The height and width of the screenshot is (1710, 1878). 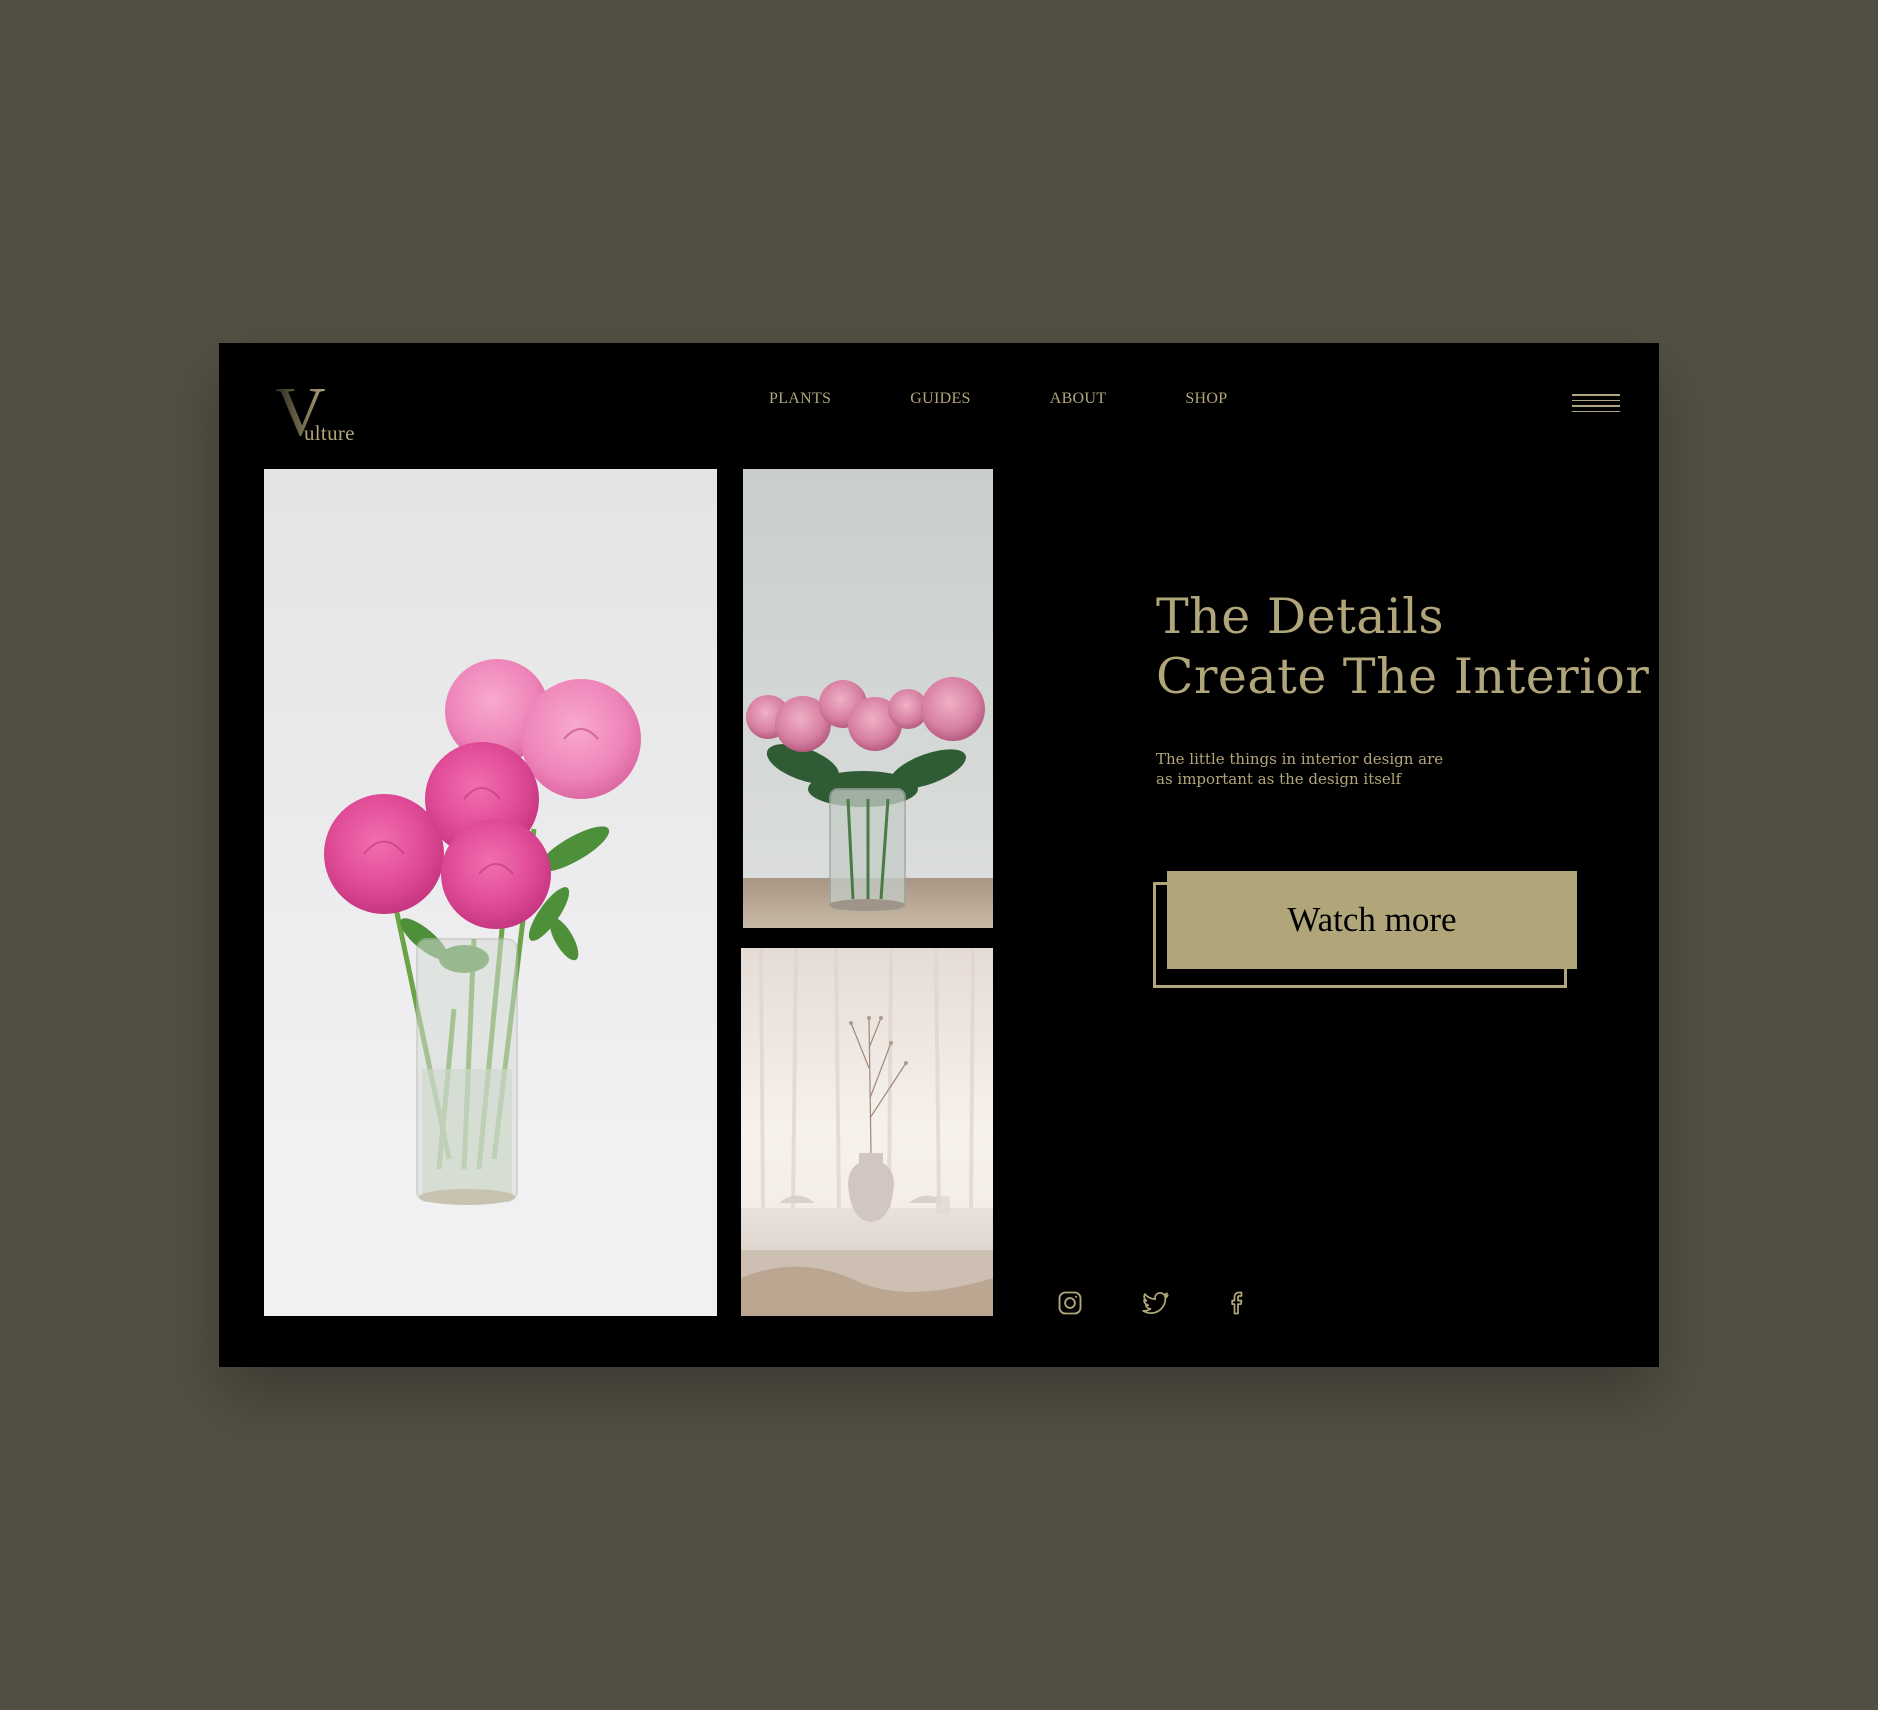 What do you see at coordinates (800, 399) in the screenshot?
I see `nav-plants: PLANTS` at bounding box center [800, 399].